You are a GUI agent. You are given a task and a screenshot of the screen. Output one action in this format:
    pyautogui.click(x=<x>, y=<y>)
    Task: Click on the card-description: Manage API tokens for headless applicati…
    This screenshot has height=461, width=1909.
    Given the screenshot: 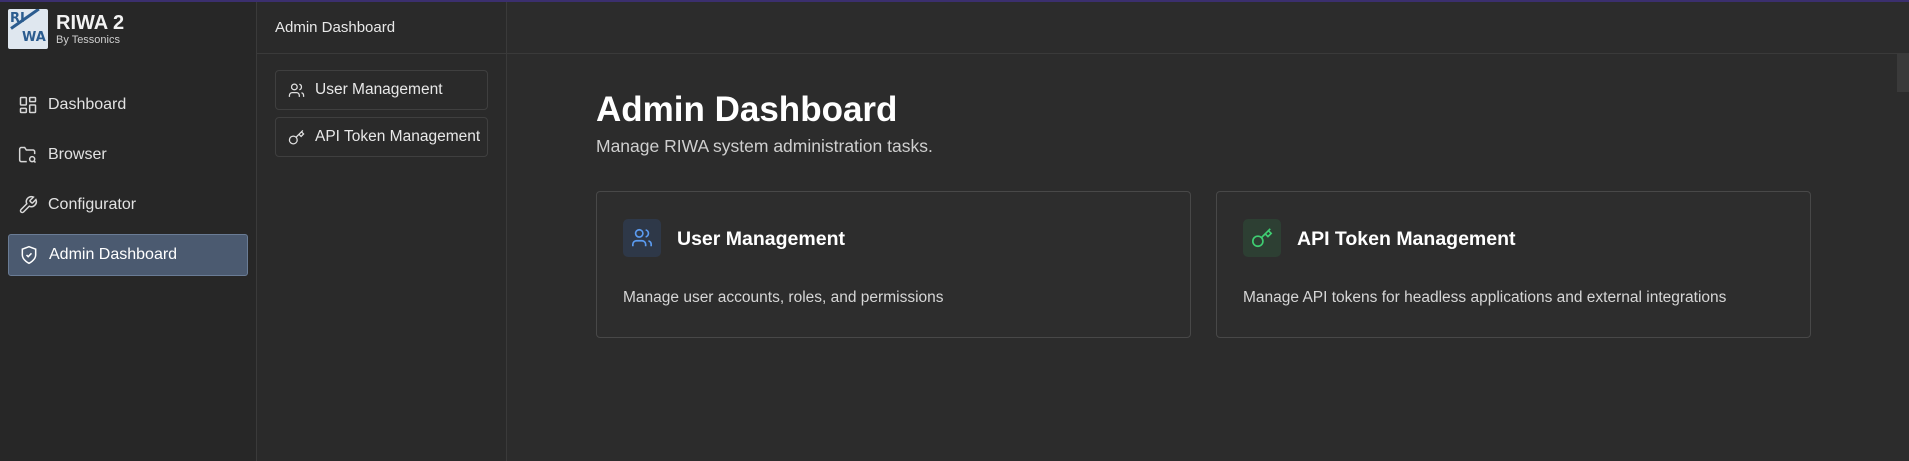 What is the action you would take?
    pyautogui.click(x=1485, y=297)
    